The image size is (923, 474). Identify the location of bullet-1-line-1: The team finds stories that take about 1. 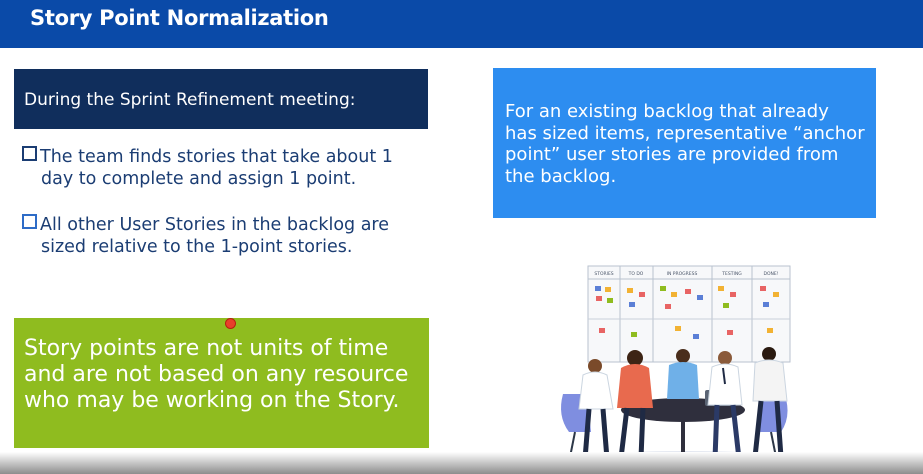
(216, 157).